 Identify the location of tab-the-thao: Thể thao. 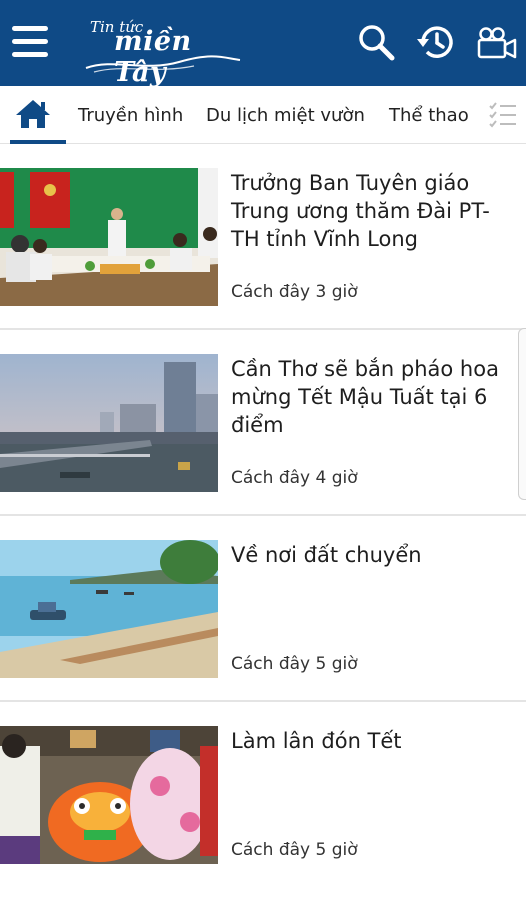
(429, 115).